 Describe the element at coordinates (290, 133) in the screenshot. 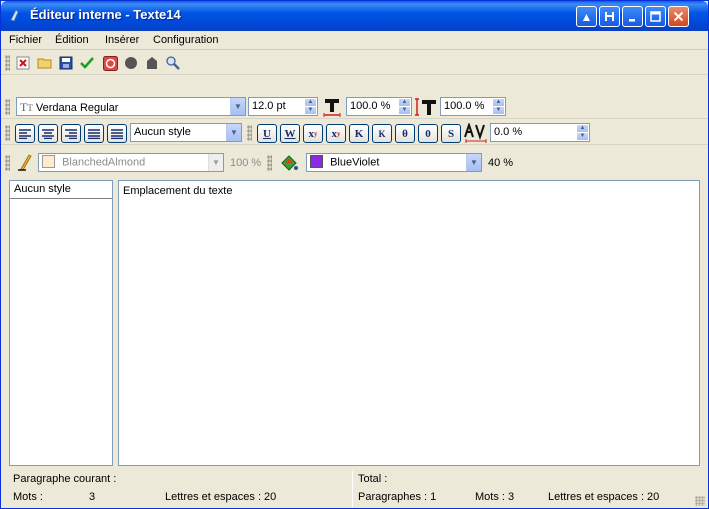

I see `word-underline-button: W` at that location.